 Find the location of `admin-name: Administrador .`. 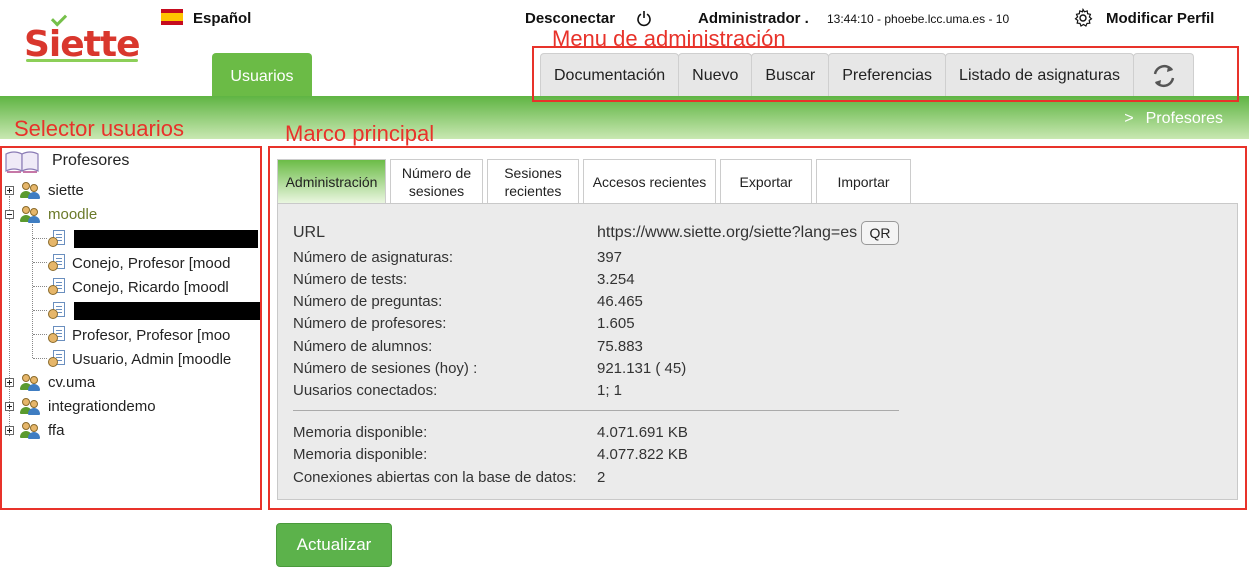

admin-name: Administrador . is located at coordinates (753, 18).